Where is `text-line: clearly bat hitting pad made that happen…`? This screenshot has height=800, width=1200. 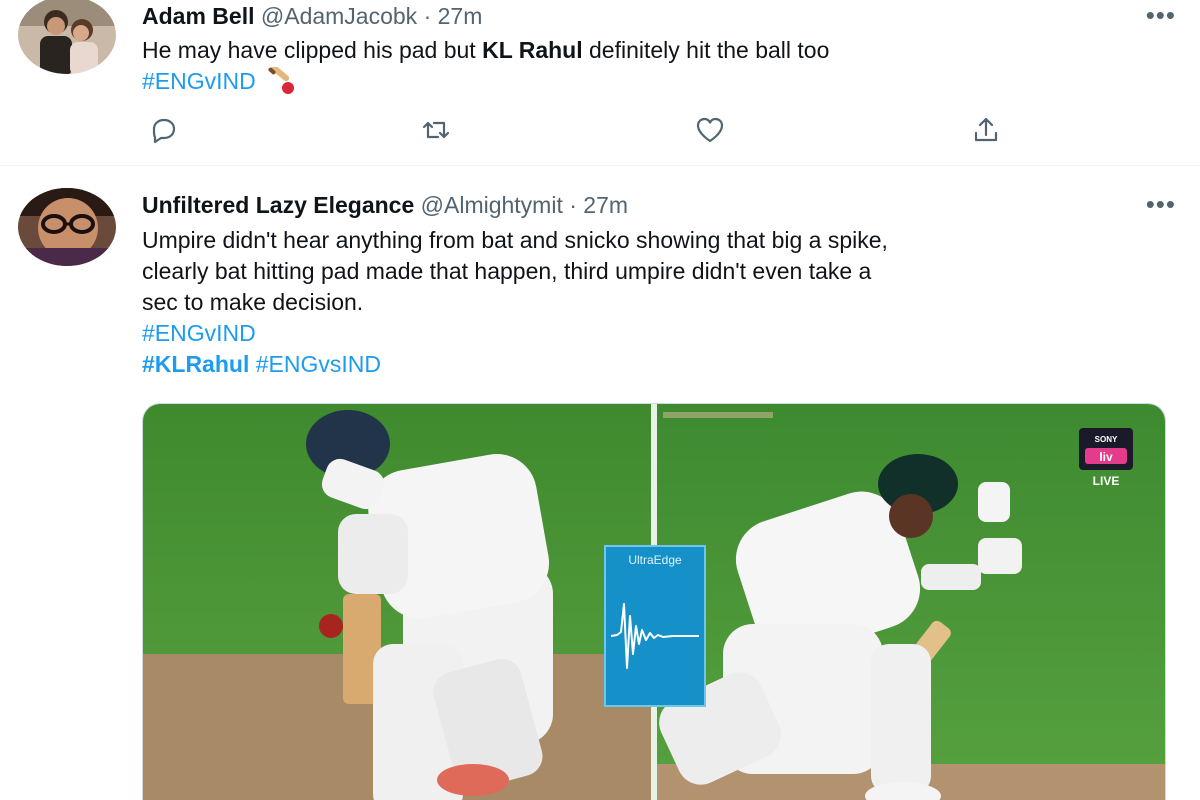
text-line: clearly bat hitting pad made that happen… is located at coordinates (507, 271).